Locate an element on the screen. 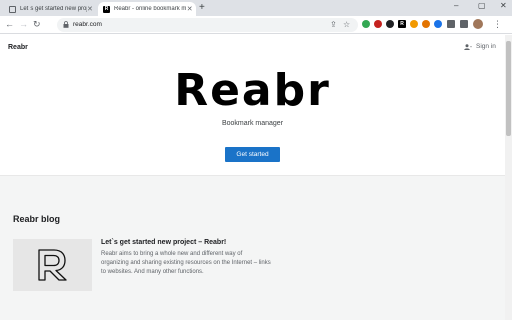  back-button: ← is located at coordinates (9, 24).